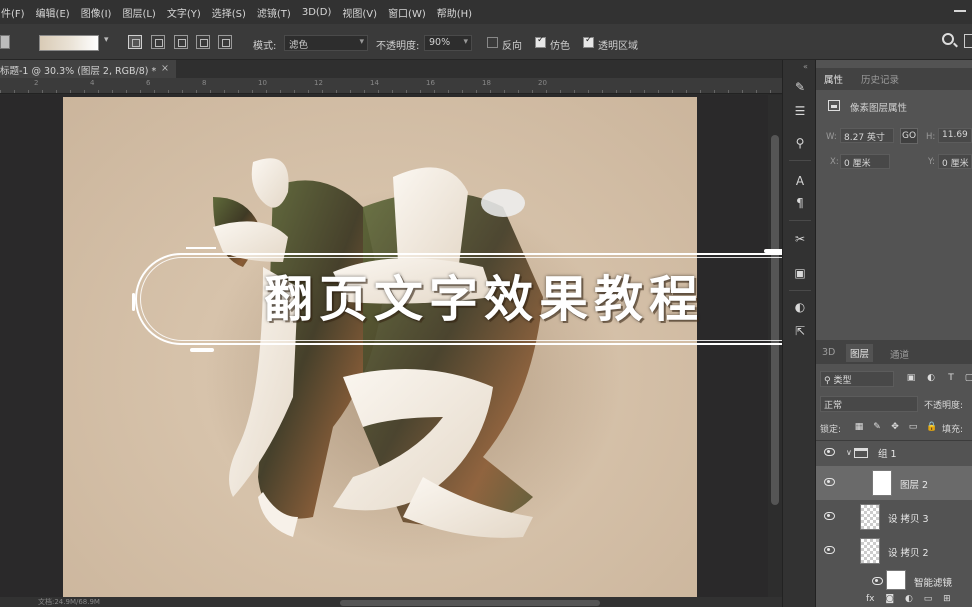 This screenshot has height=607, width=972. Describe the element at coordinates (135, 42) in the screenshot. I see `linear-gradient-button` at that location.